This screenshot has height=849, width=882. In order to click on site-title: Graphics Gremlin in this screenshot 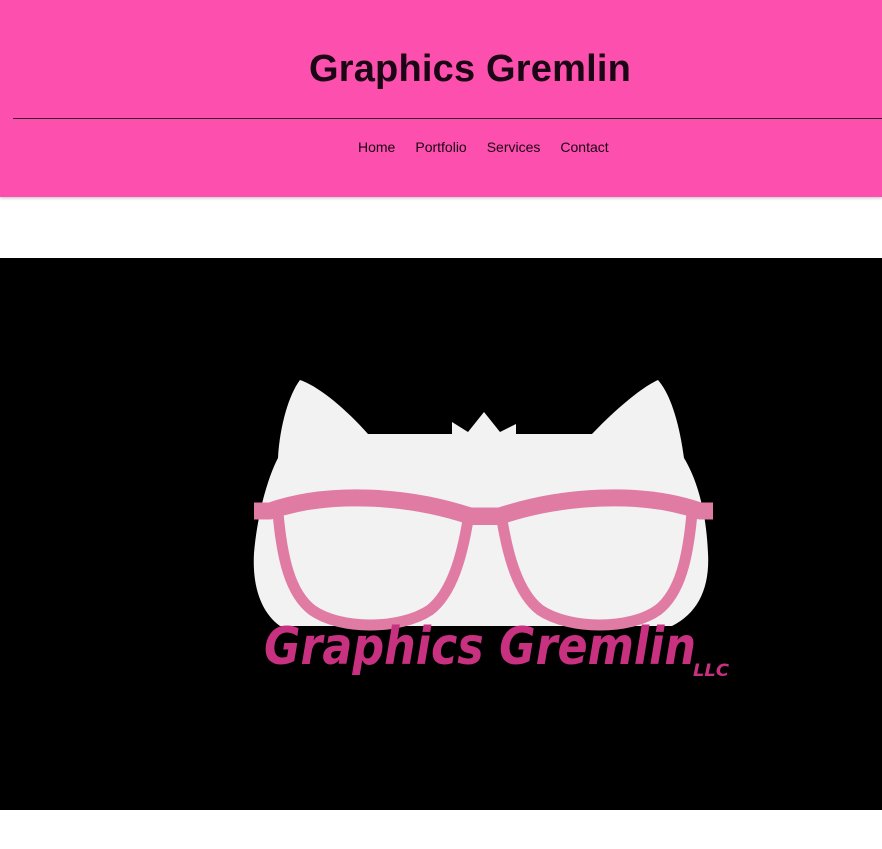, I will do `click(441, 69)`.